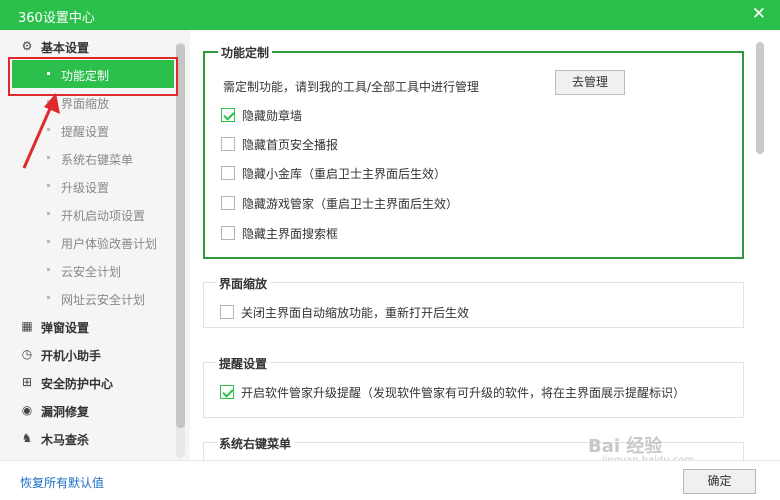 This screenshot has width=780, height=500. I want to click on sidebar-item-label: 升级设置, so click(85, 188).